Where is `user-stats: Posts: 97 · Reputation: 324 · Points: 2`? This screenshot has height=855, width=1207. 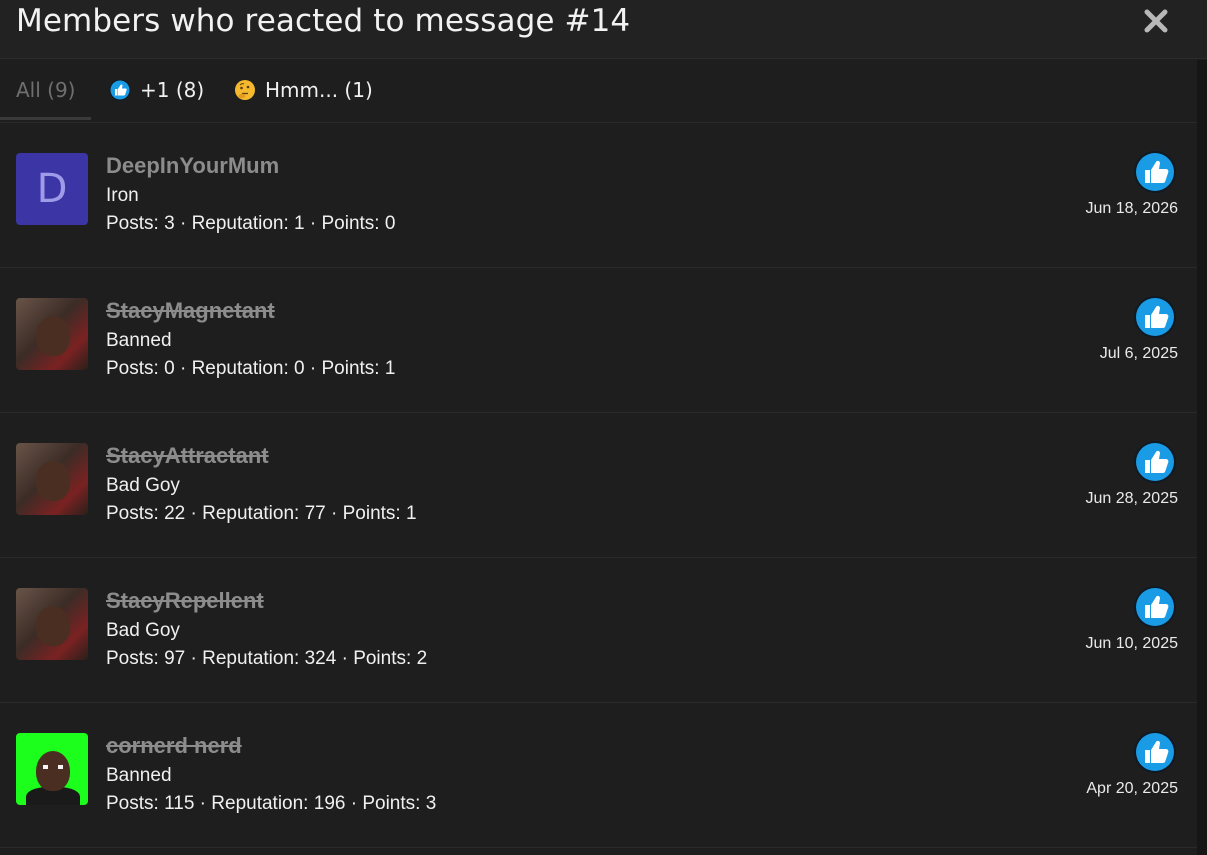 user-stats: Posts: 97 · Reputation: 324 · Points: 2 is located at coordinates (267, 658).